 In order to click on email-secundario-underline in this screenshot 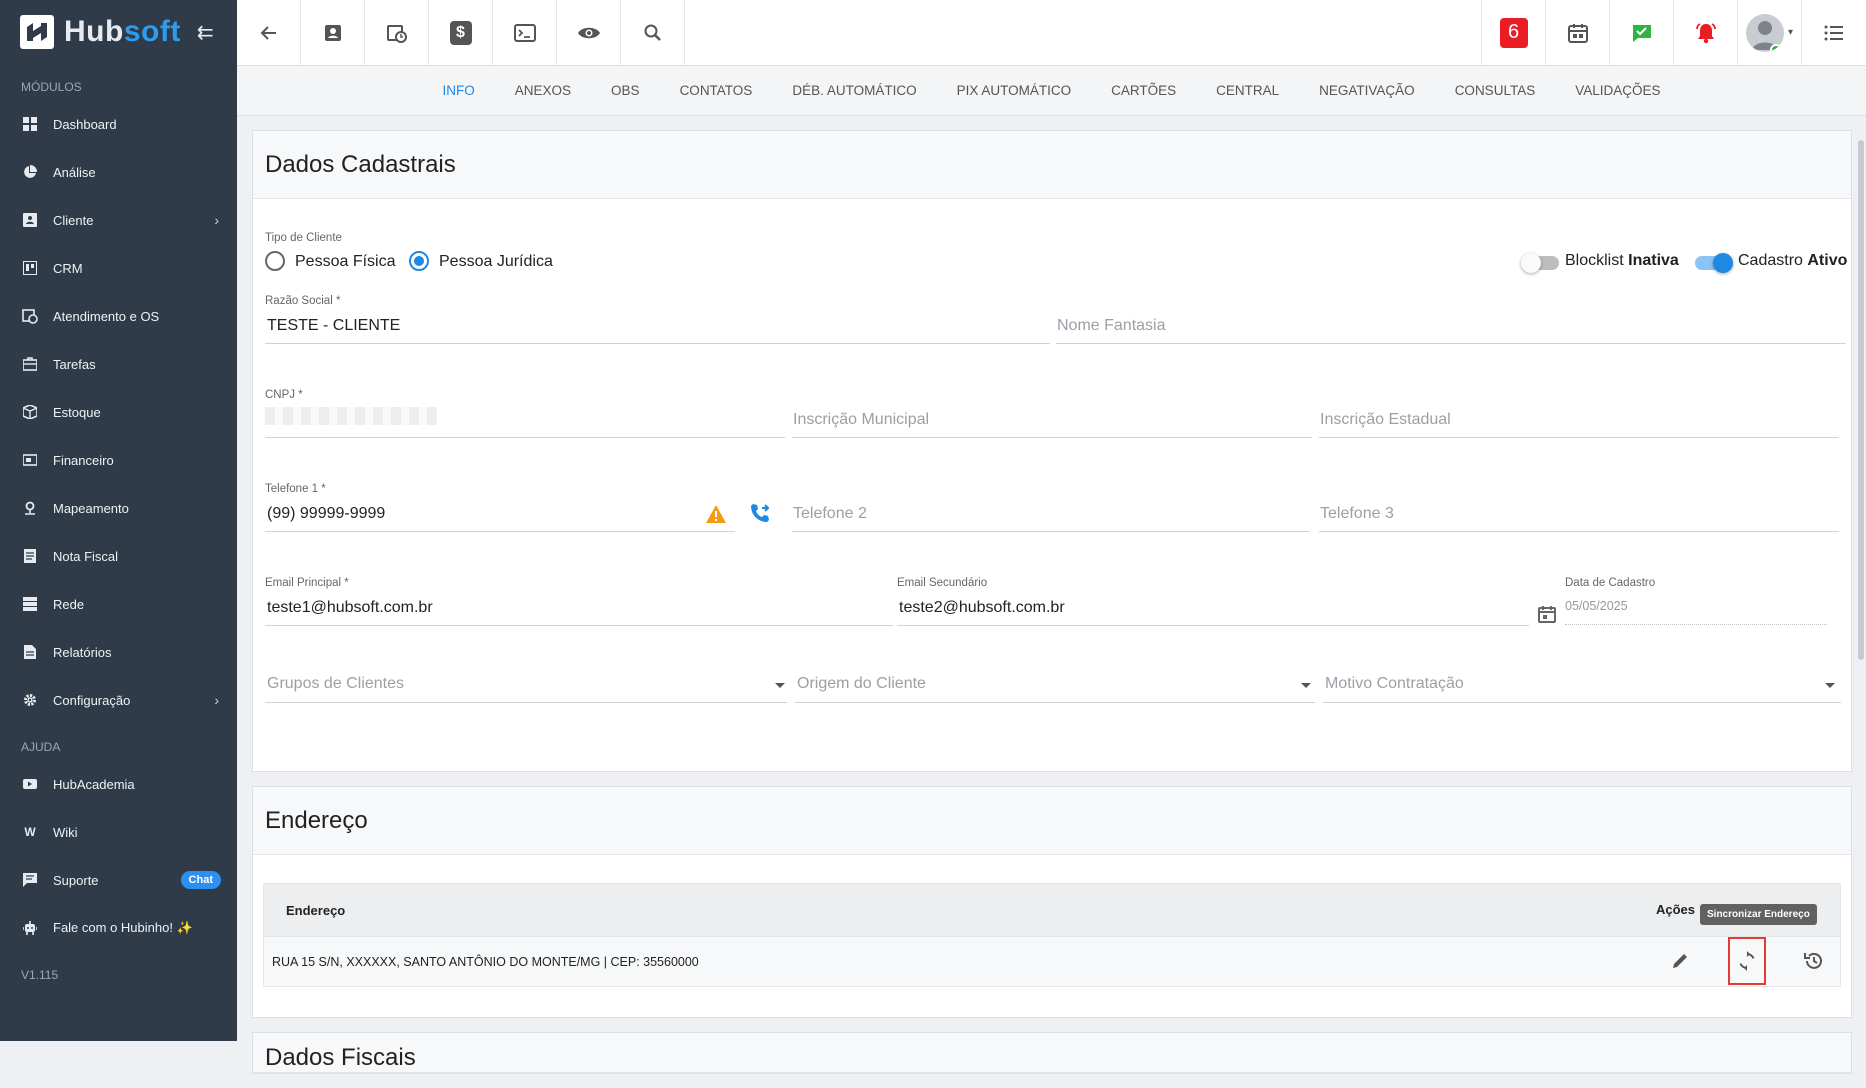, I will do `click(1213, 625)`.